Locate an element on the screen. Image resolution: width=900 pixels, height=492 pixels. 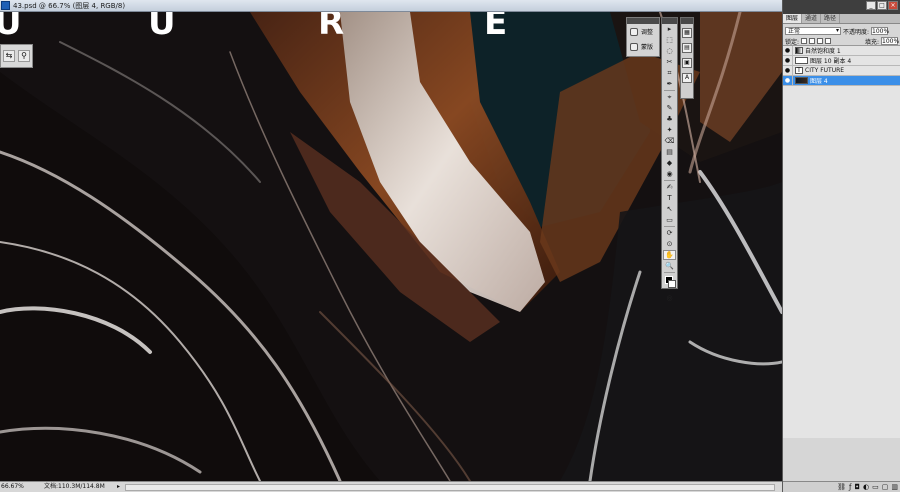
link-icon: ⛓ is located at coordinates (841, 487).